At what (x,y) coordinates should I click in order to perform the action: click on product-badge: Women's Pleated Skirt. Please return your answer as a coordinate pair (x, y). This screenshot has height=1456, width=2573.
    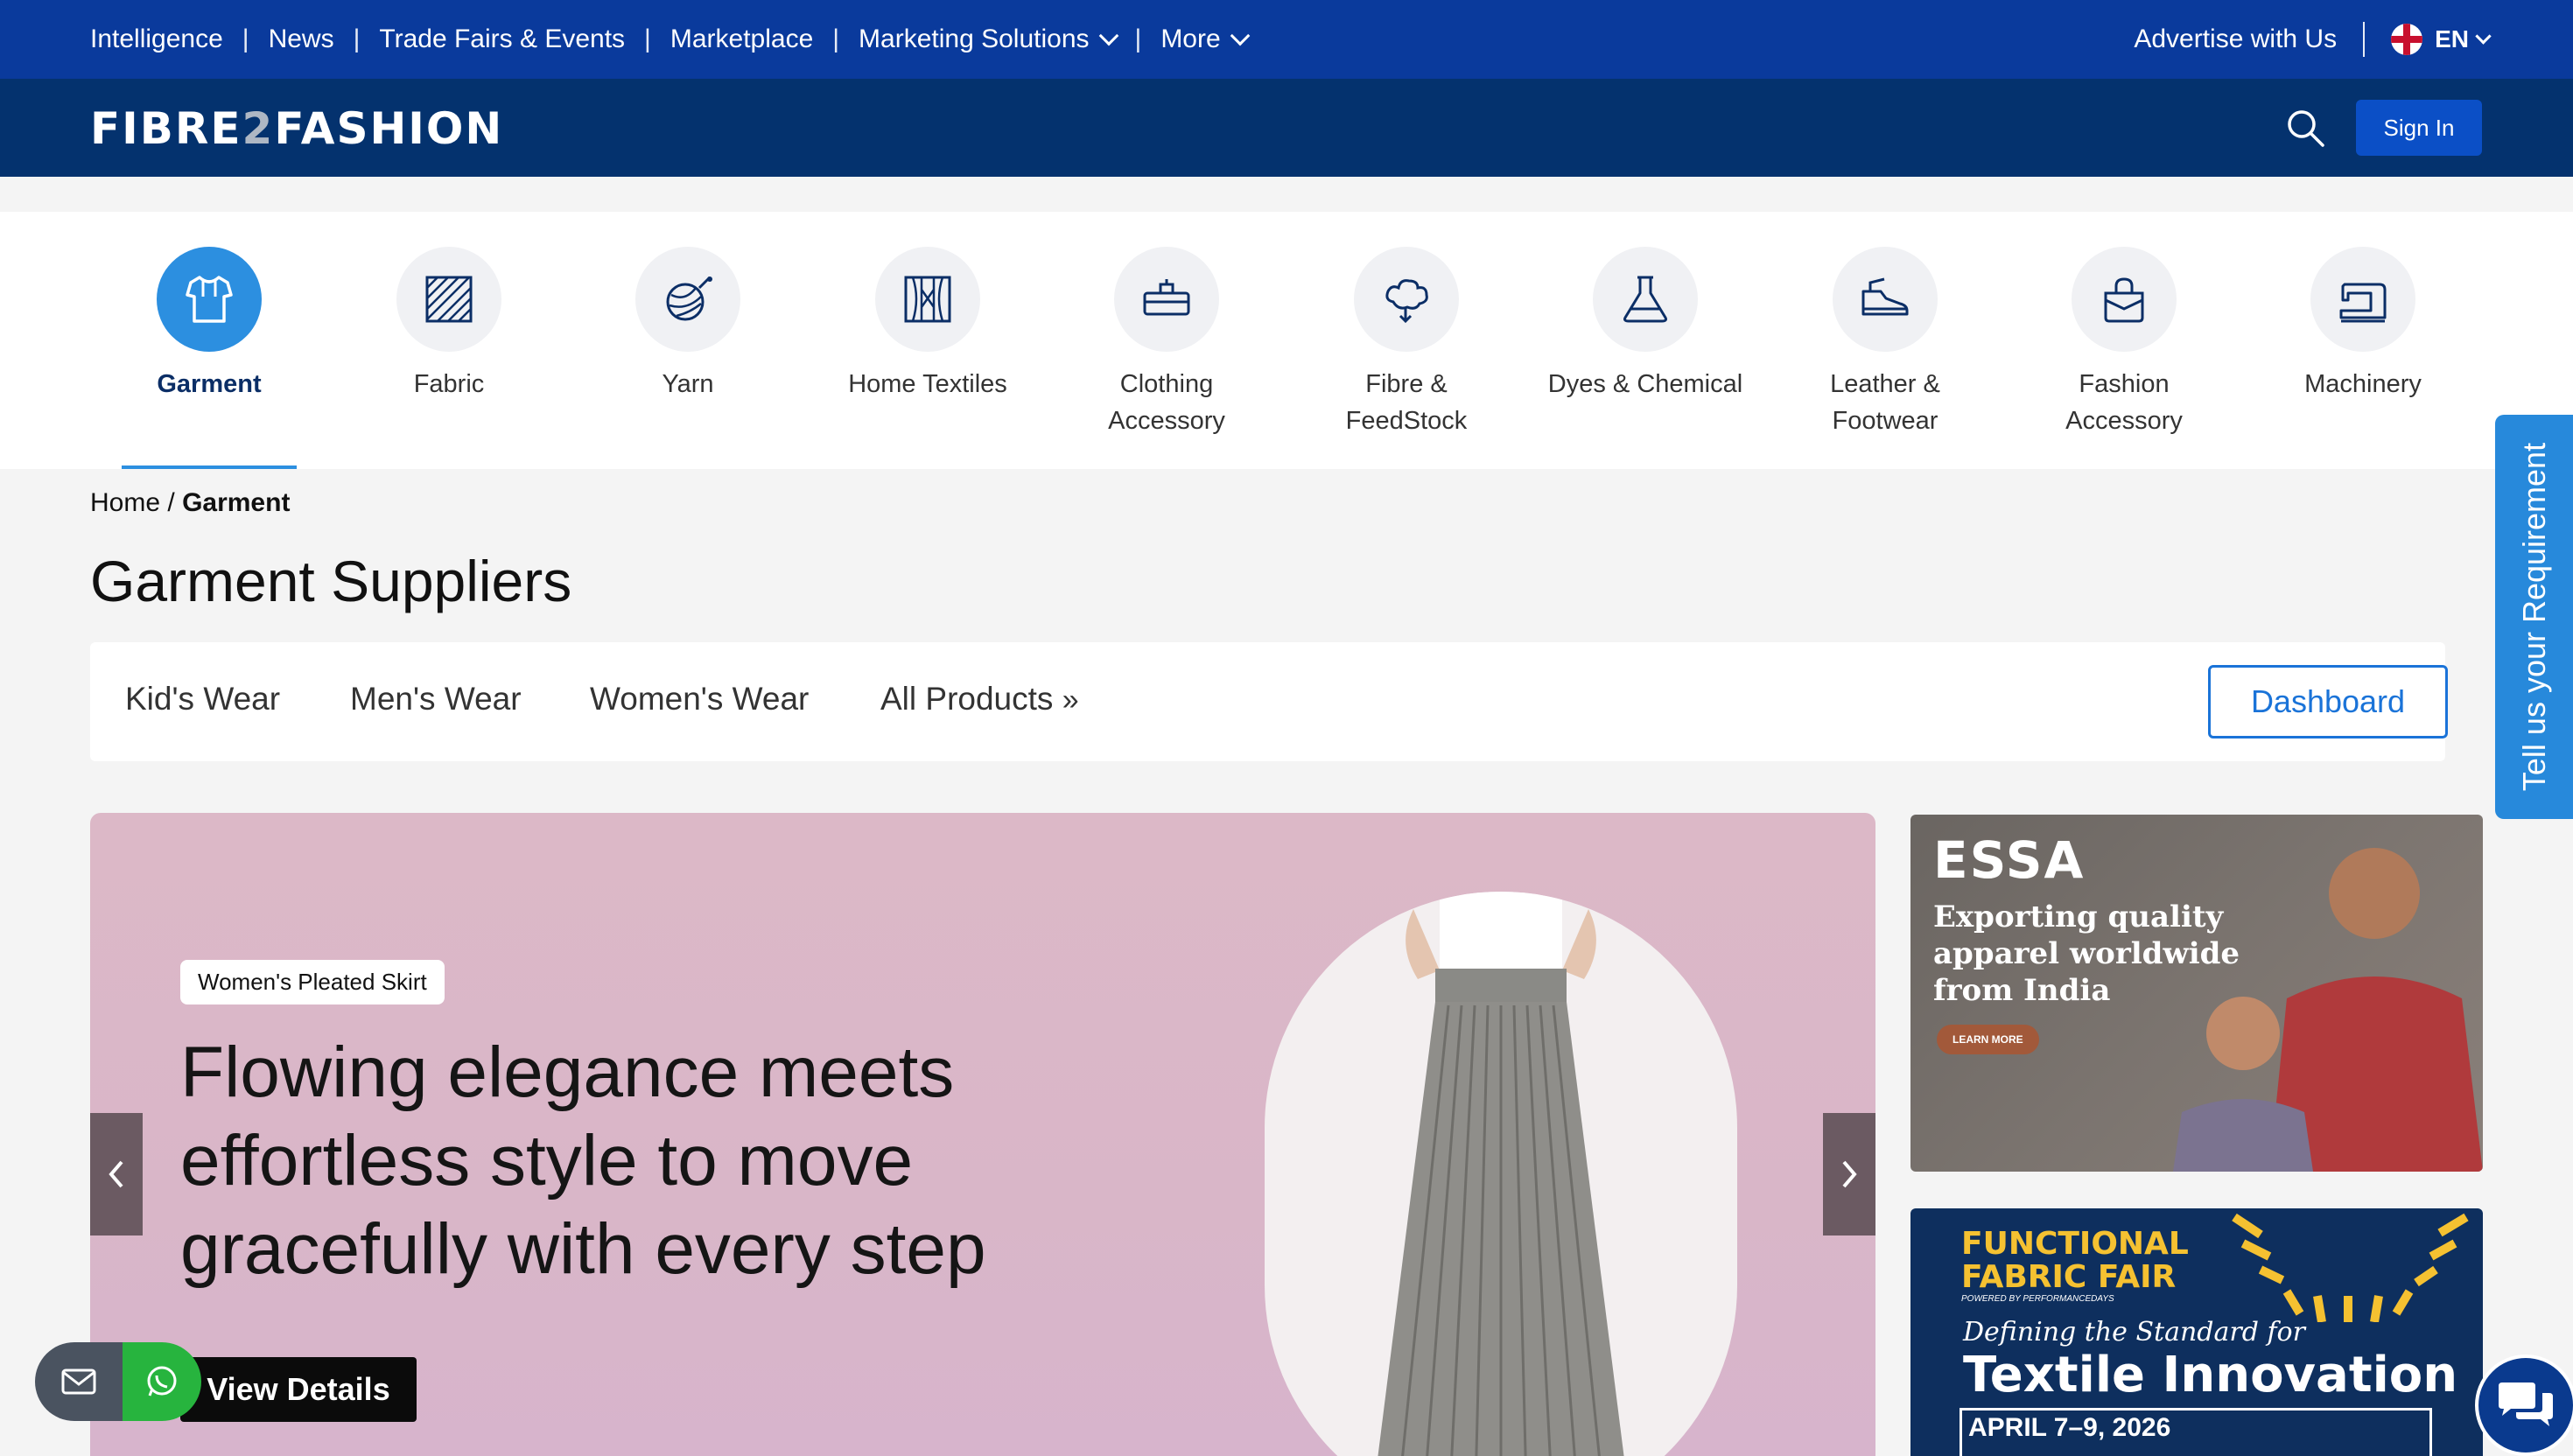
    Looking at the image, I should click on (312, 982).